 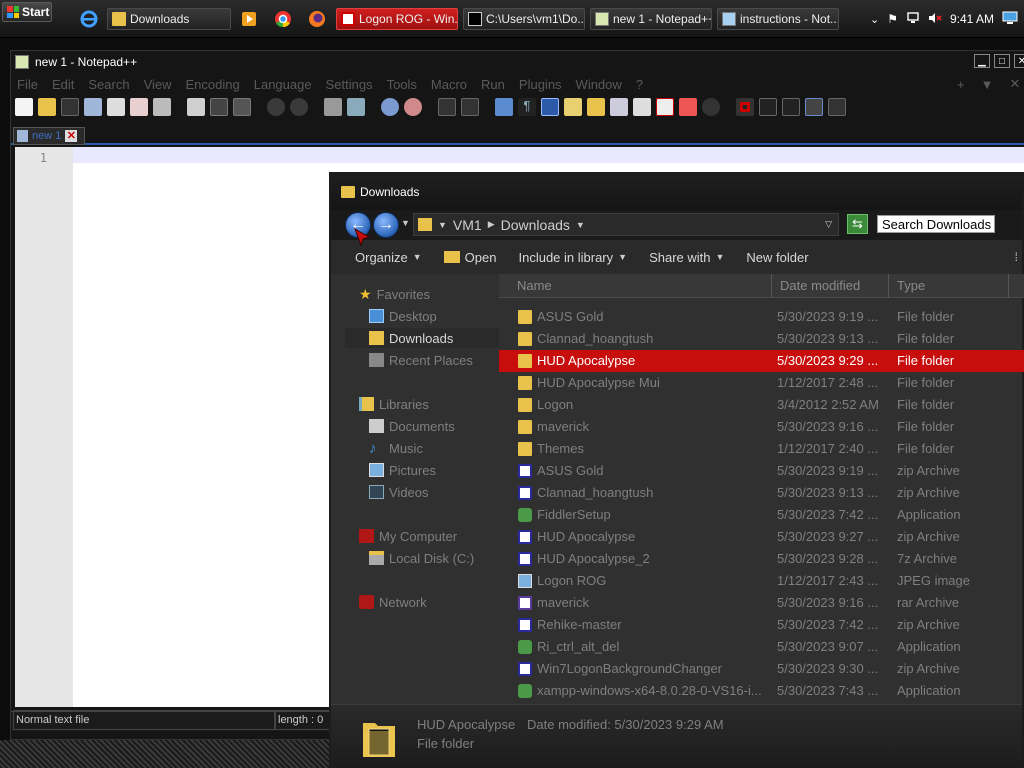 What do you see at coordinates (412, 426) in the screenshot?
I see `nav-documents: Documents` at bounding box center [412, 426].